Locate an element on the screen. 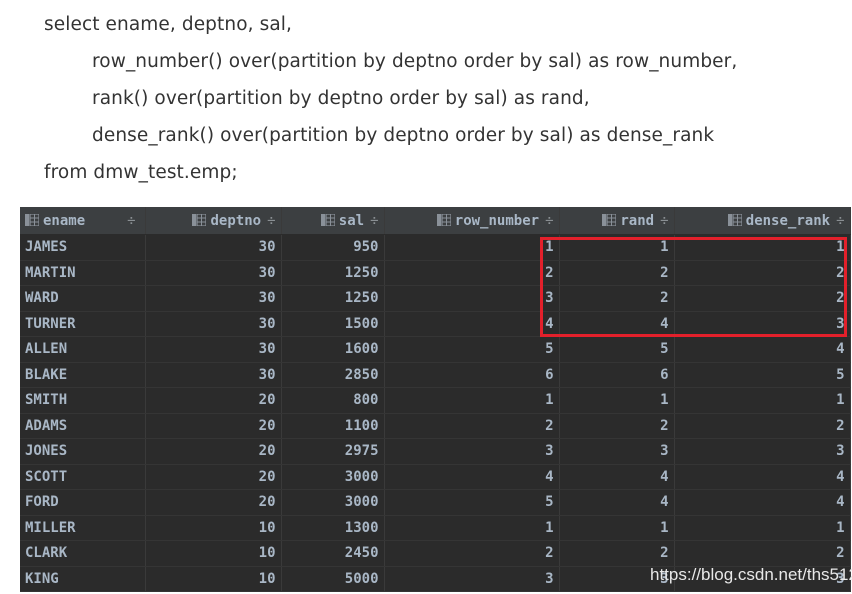 This screenshot has height=594, width=852. cell-sal: 950 is located at coordinates (333, 247).